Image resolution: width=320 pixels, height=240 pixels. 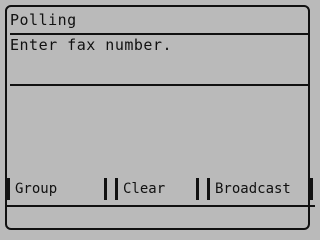 What do you see at coordinates (160, 74) in the screenshot?
I see `fax-number-input` at bounding box center [160, 74].